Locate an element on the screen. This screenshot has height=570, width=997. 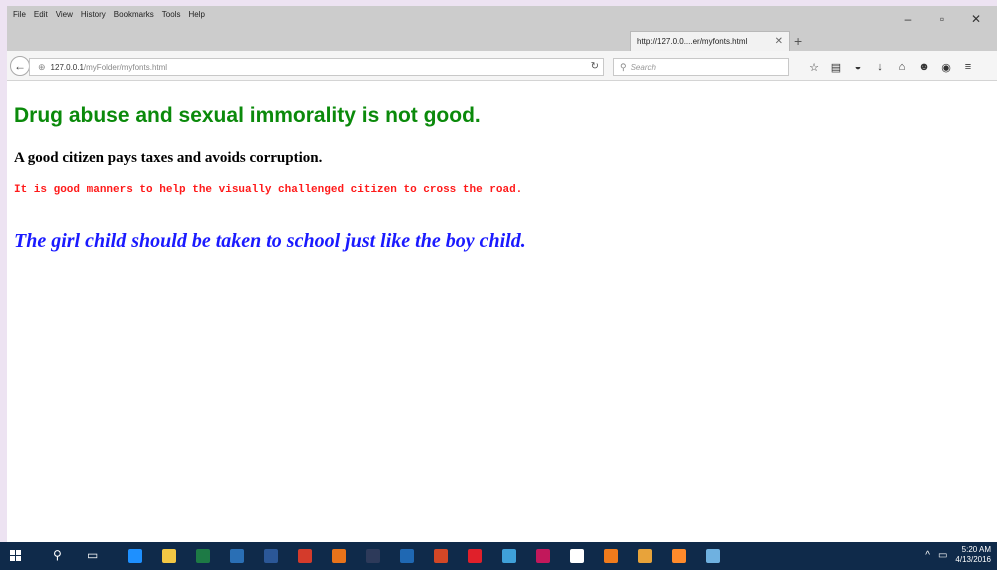
system-tray: ^ ▭ 5:20 AM 4/13/2016 is located at coordinates (958, 555).